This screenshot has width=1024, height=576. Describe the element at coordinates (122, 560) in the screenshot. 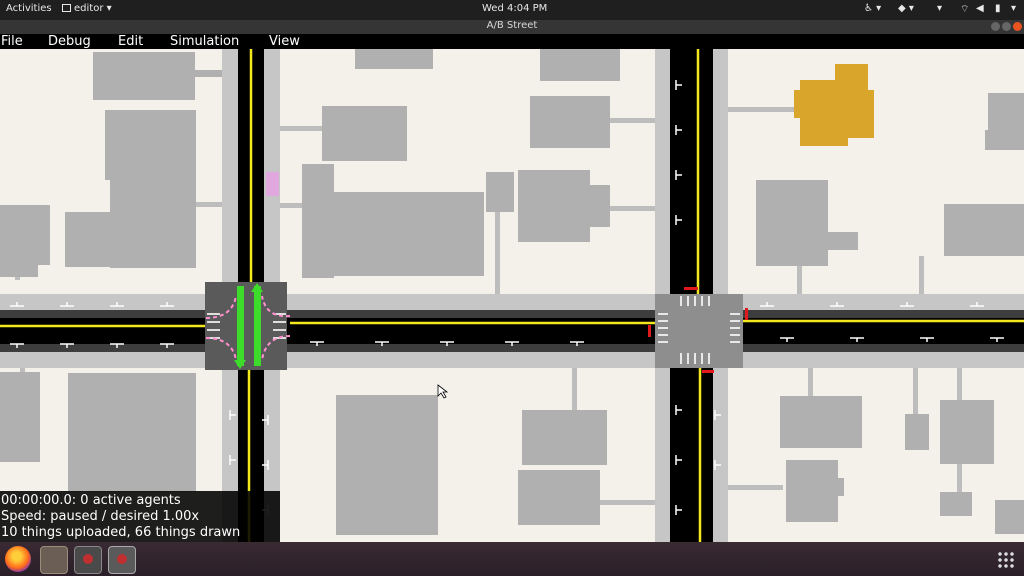

I see `terminal-icon-active` at that location.